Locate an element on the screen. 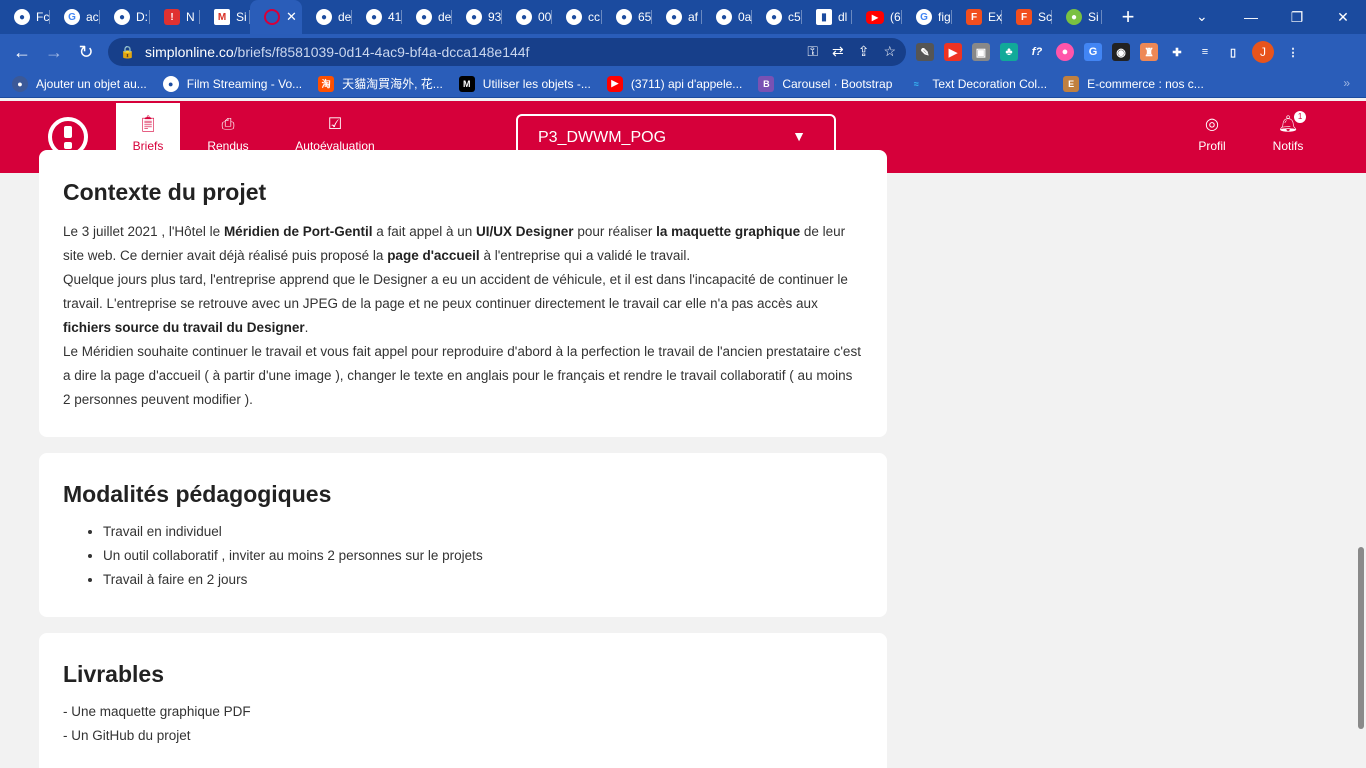 This screenshot has height=768, width=1366. inbox-icon: ⎙ is located at coordinates (228, 124).